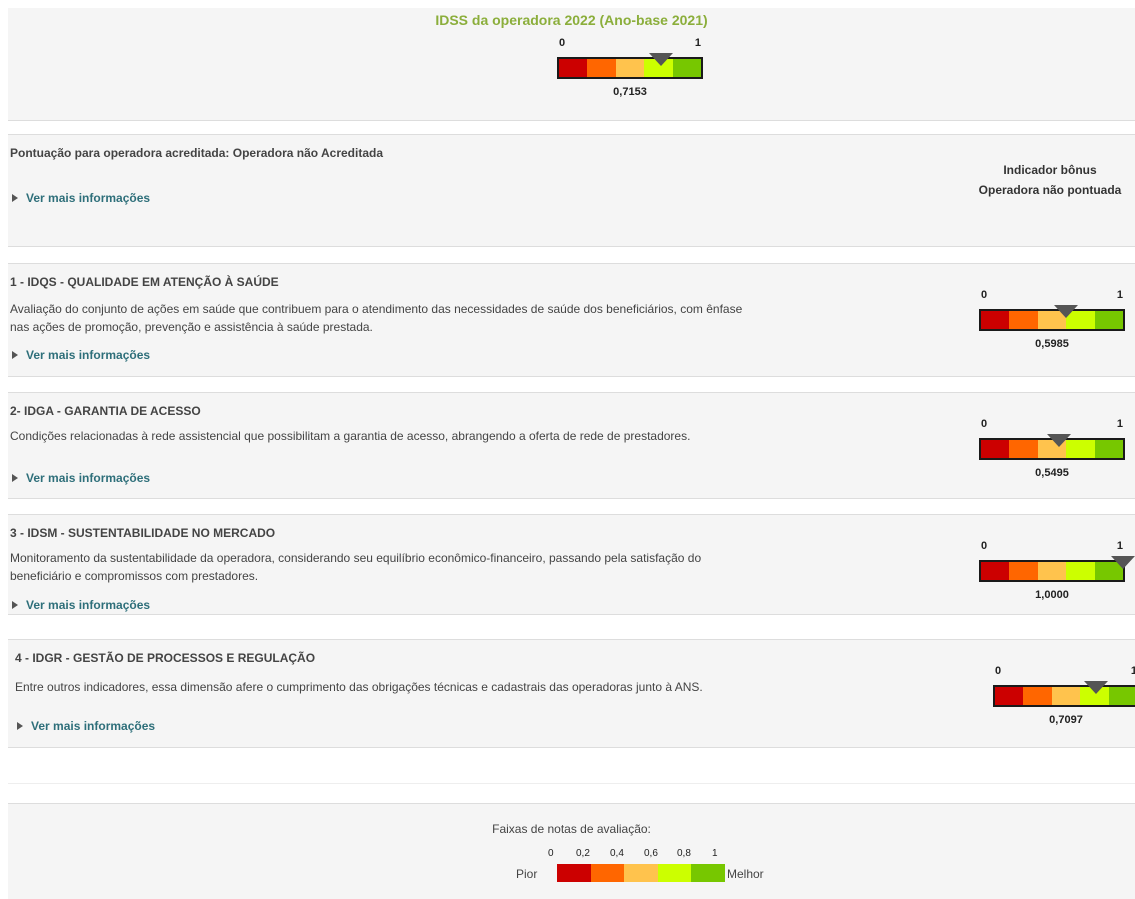 The height and width of the screenshot is (899, 1135). I want to click on legend-tick: 0,6, so click(651, 853).